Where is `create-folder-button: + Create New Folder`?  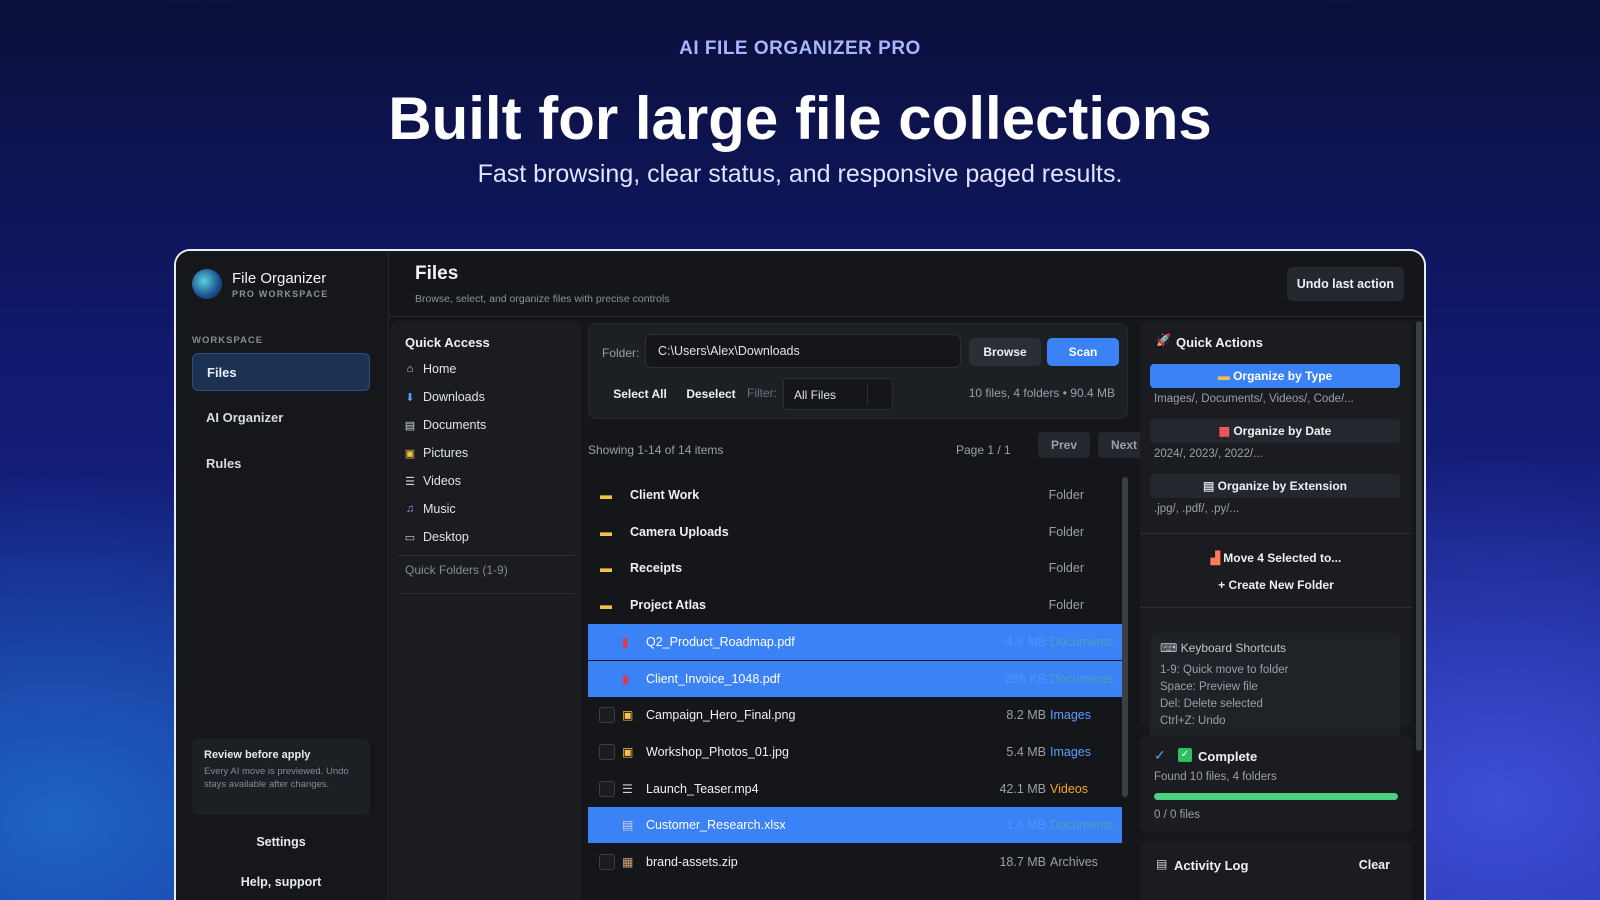
create-folder-button: + Create New Folder is located at coordinates (1276, 585).